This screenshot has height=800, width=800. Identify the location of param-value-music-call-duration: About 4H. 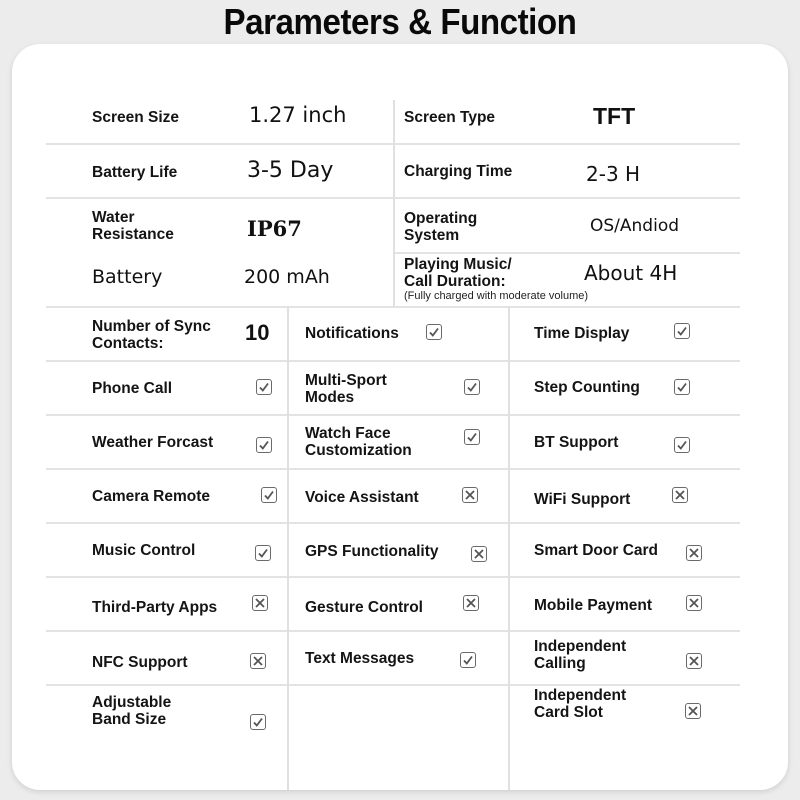
(631, 273).